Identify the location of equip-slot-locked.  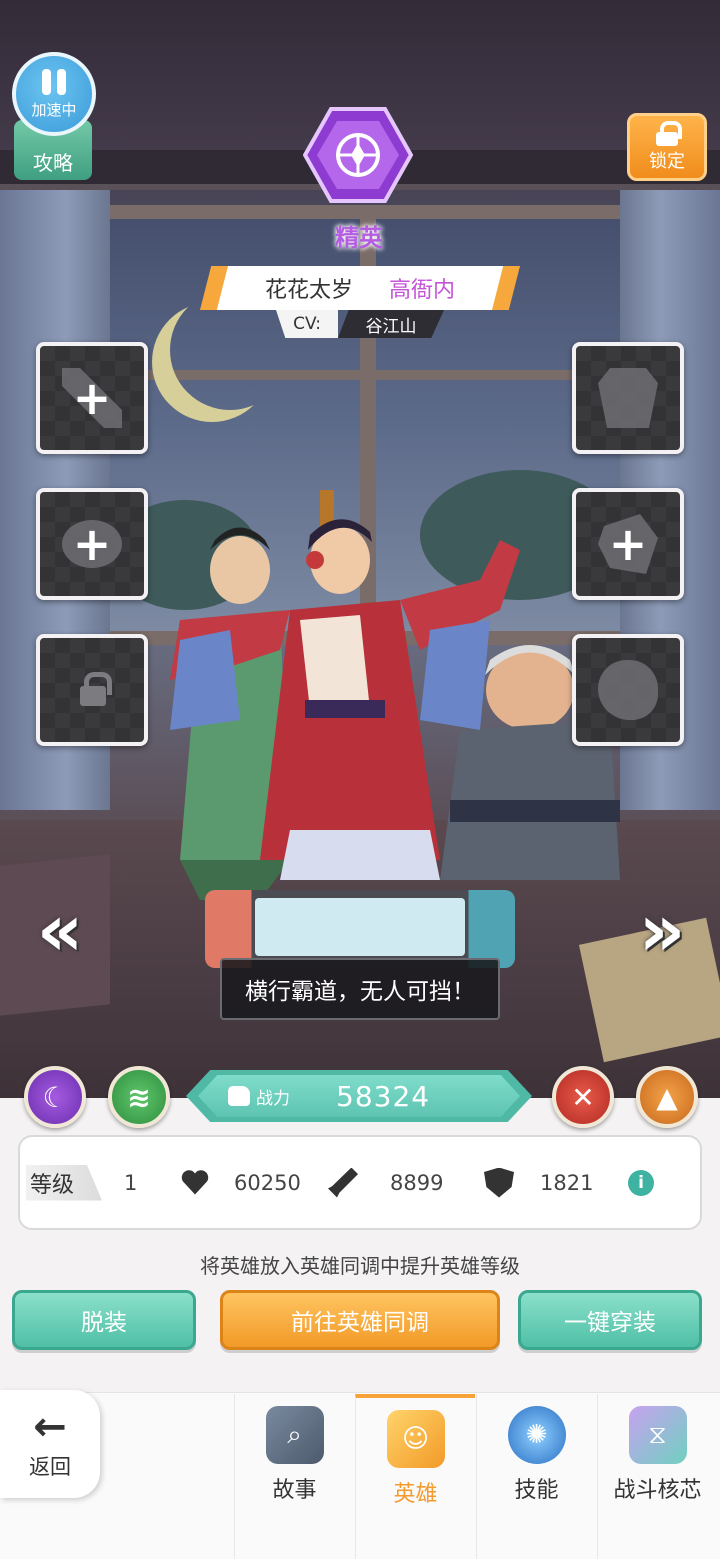
(92, 690).